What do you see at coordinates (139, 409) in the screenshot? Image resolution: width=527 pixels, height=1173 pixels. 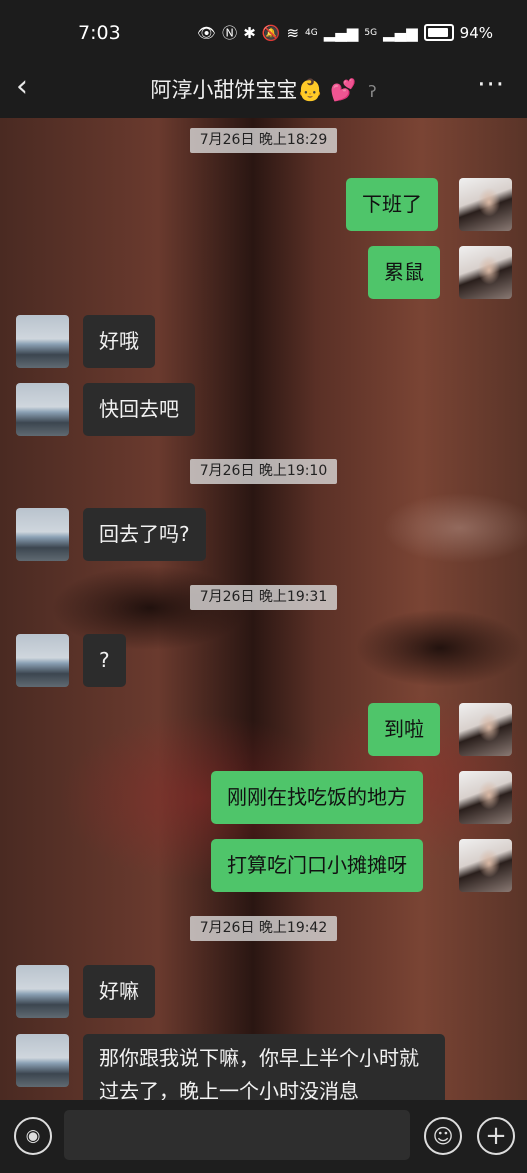 I see `message-bubble: 快回去吧` at bounding box center [139, 409].